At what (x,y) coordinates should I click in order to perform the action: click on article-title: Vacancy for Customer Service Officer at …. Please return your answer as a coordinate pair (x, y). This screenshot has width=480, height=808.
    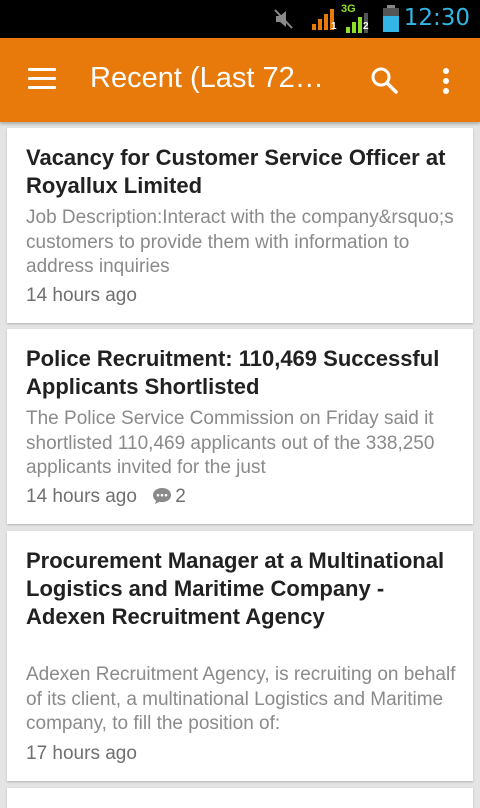
    Looking at the image, I should click on (236, 171).